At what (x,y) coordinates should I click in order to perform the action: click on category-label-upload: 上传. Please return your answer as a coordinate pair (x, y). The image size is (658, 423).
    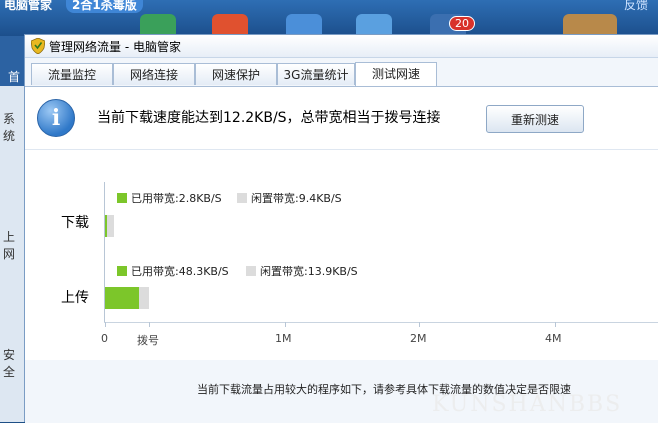
    Looking at the image, I should click on (75, 298).